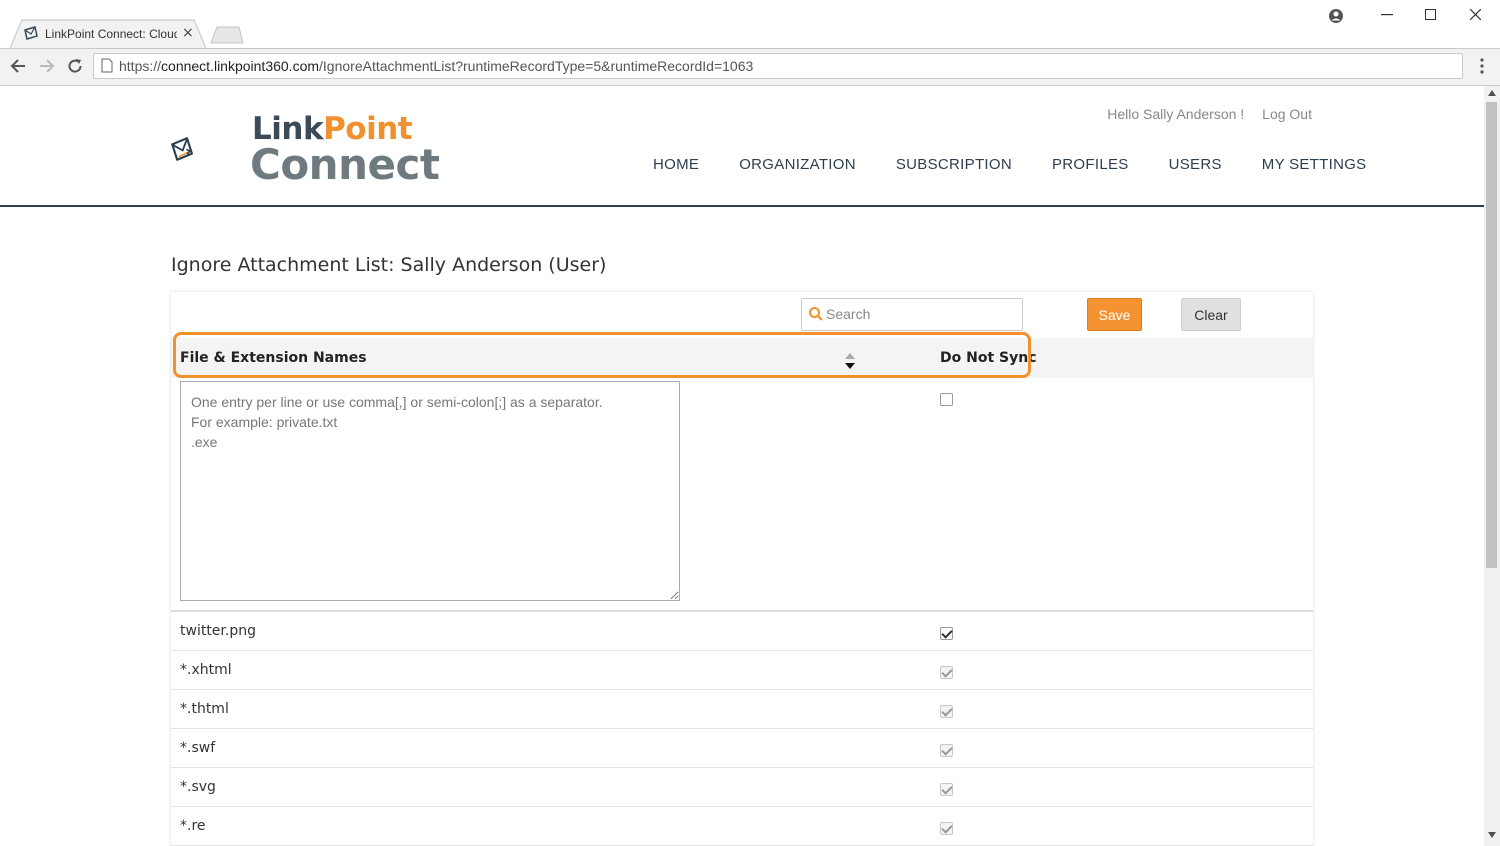  What do you see at coordinates (188, 33) in the screenshot?
I see `tab-close-icon: ×` at bounding box center [188, 33].